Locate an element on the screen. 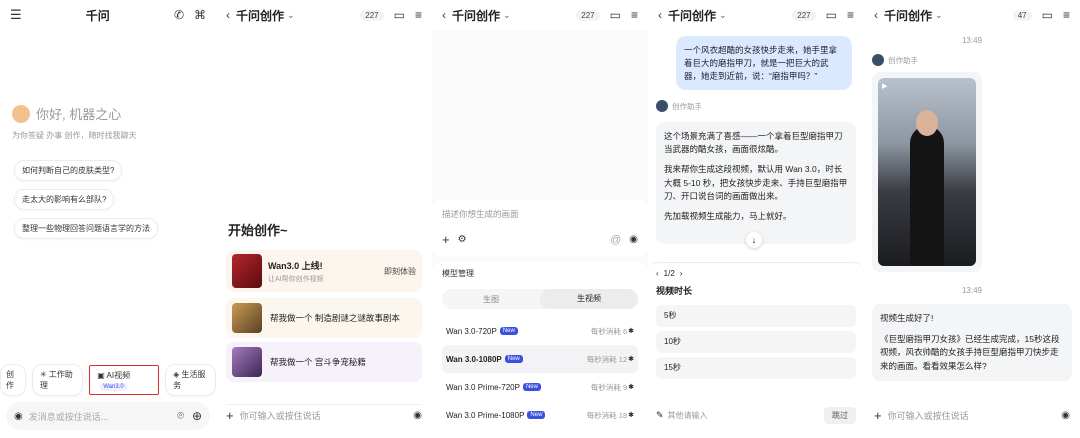 The height and width of the screenshot is (438, 1080). prev-icon: ‹ is located at coordinates (657, 273).